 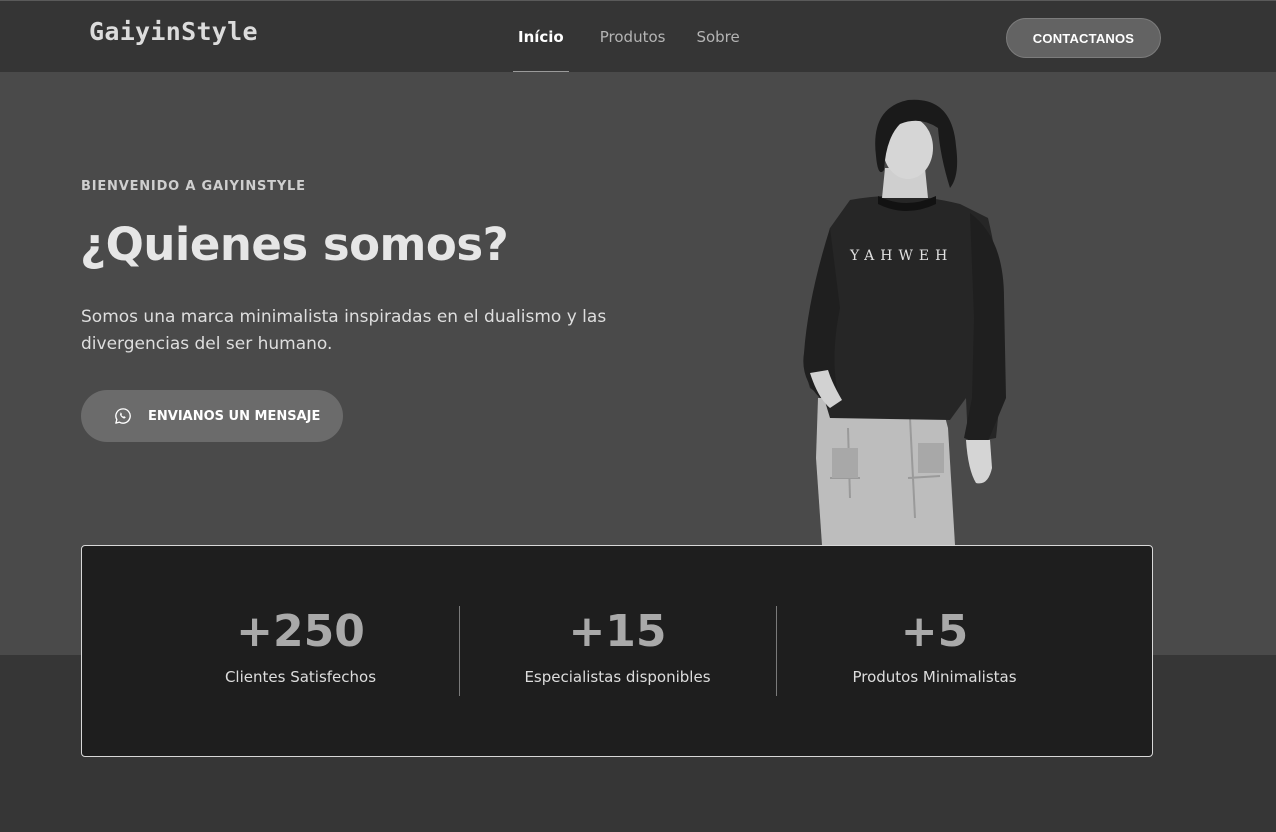 I want to click on send-message-button: ENVIANOS UN MENSAJE, so click(x=212, y=416).